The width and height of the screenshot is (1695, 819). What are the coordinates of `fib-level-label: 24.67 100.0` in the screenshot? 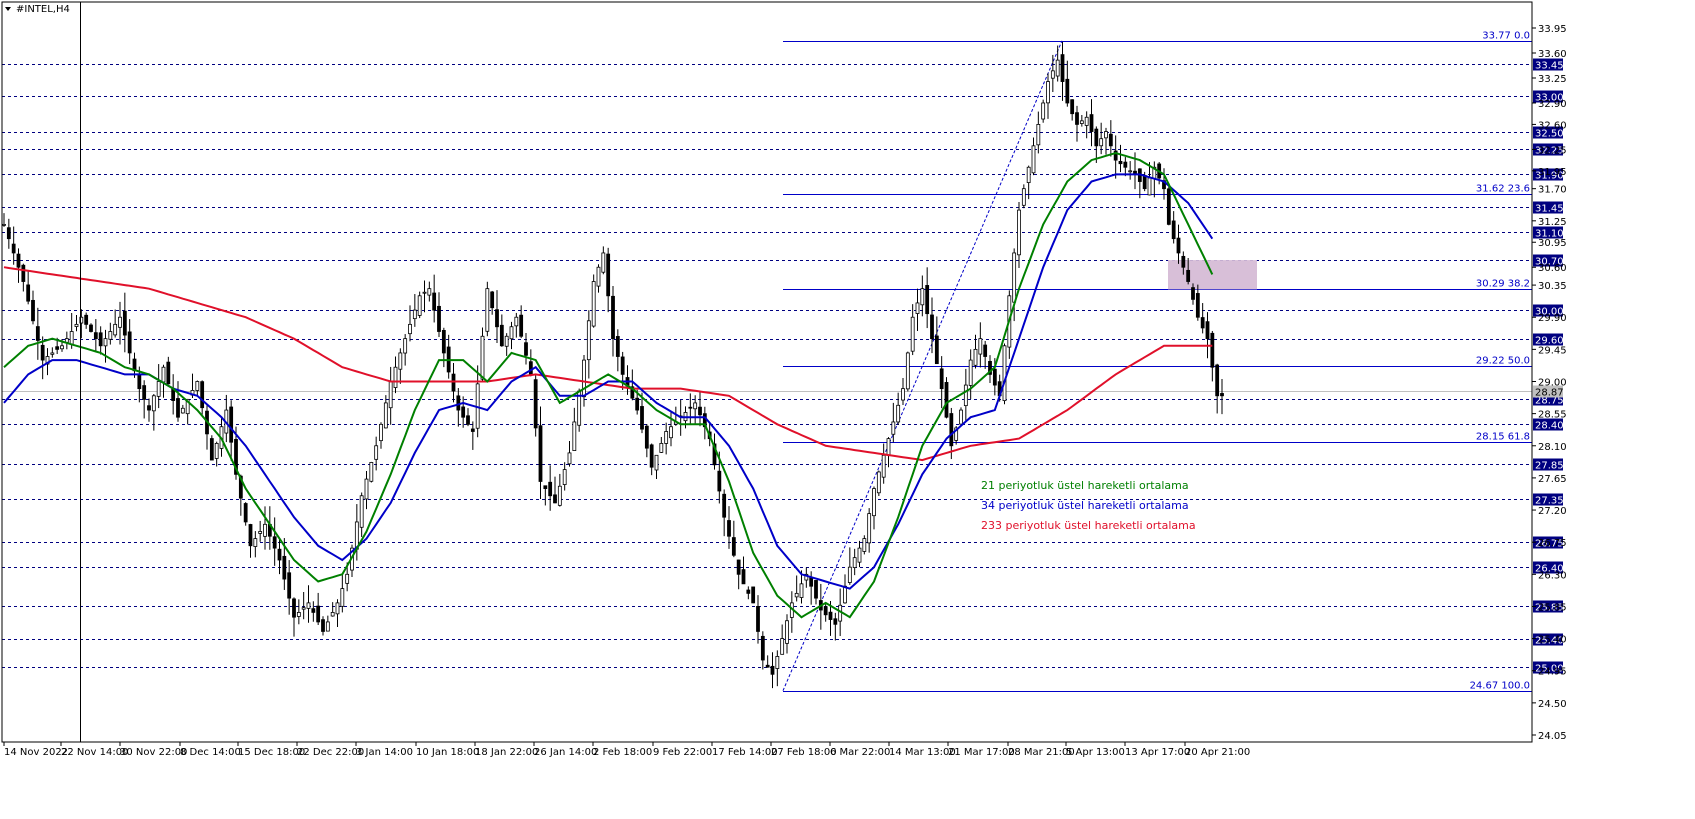 It's located at (1500, 686).